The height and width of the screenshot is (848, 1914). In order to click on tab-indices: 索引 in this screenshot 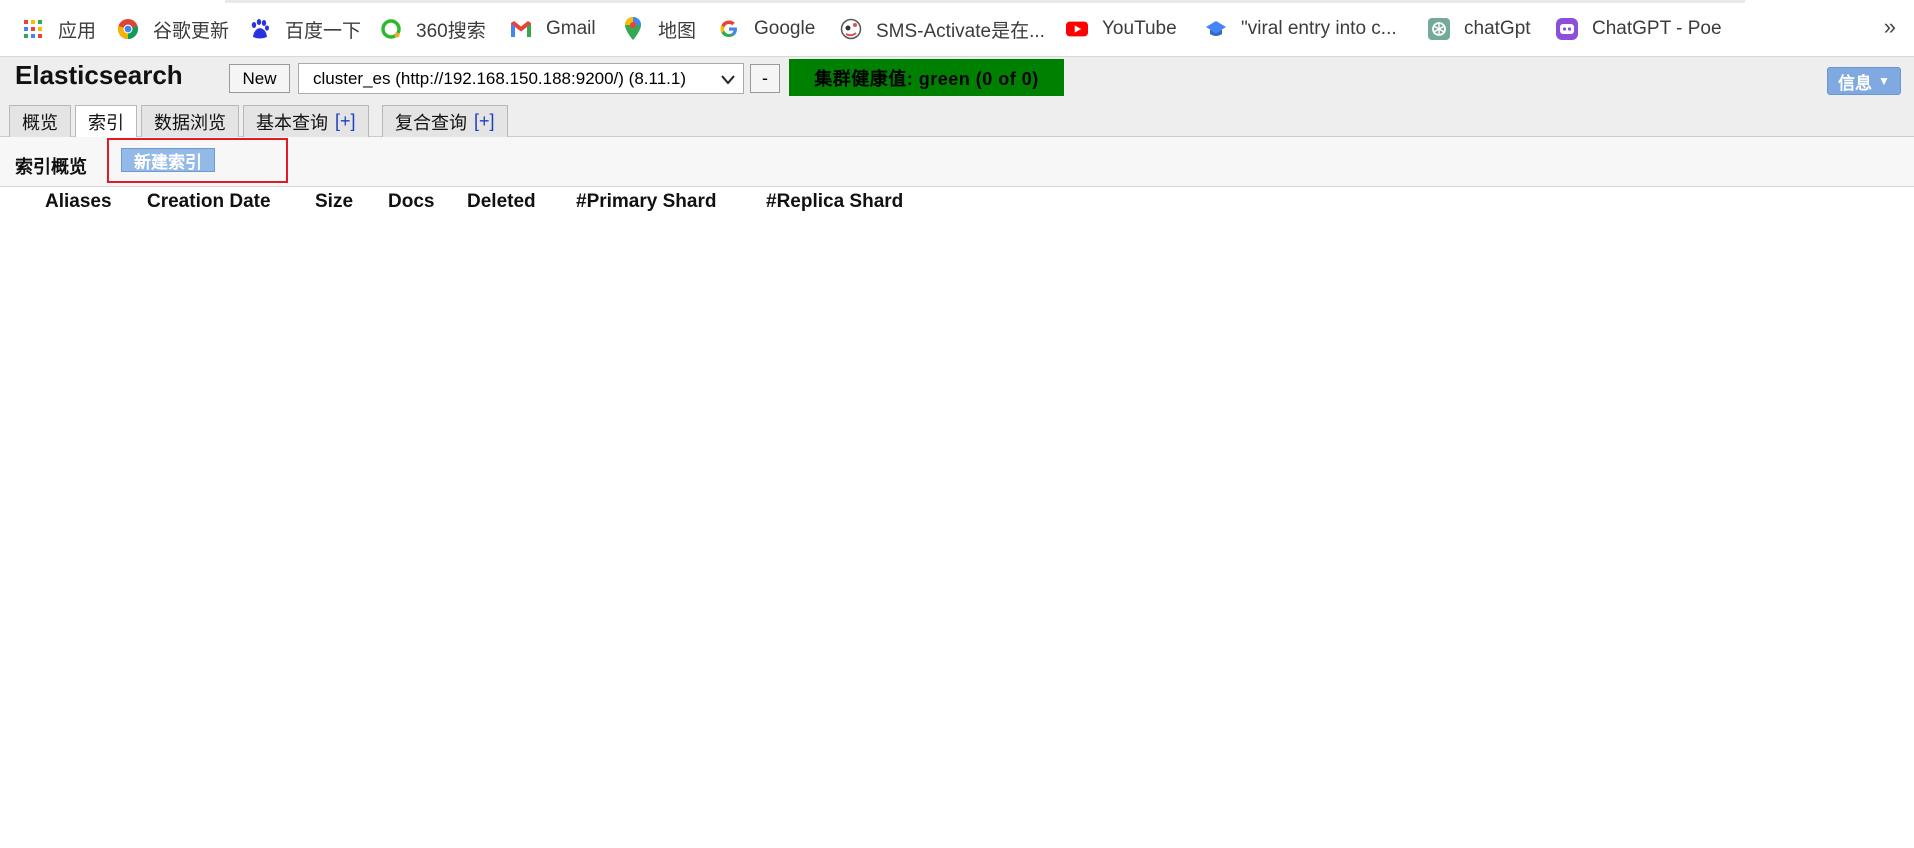, I will do `click(106, 122)`.